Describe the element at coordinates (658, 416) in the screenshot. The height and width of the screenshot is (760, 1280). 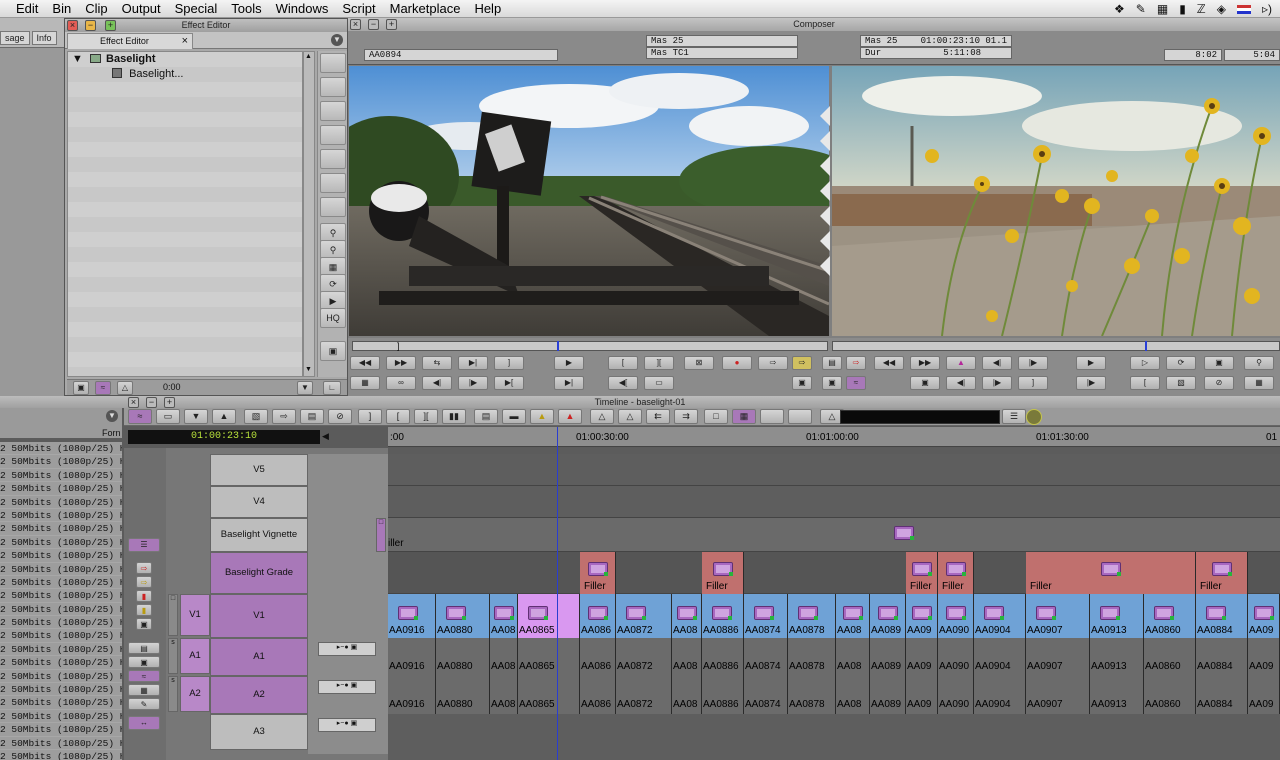
I see `nudge-left-icon: ⇇` at that location.